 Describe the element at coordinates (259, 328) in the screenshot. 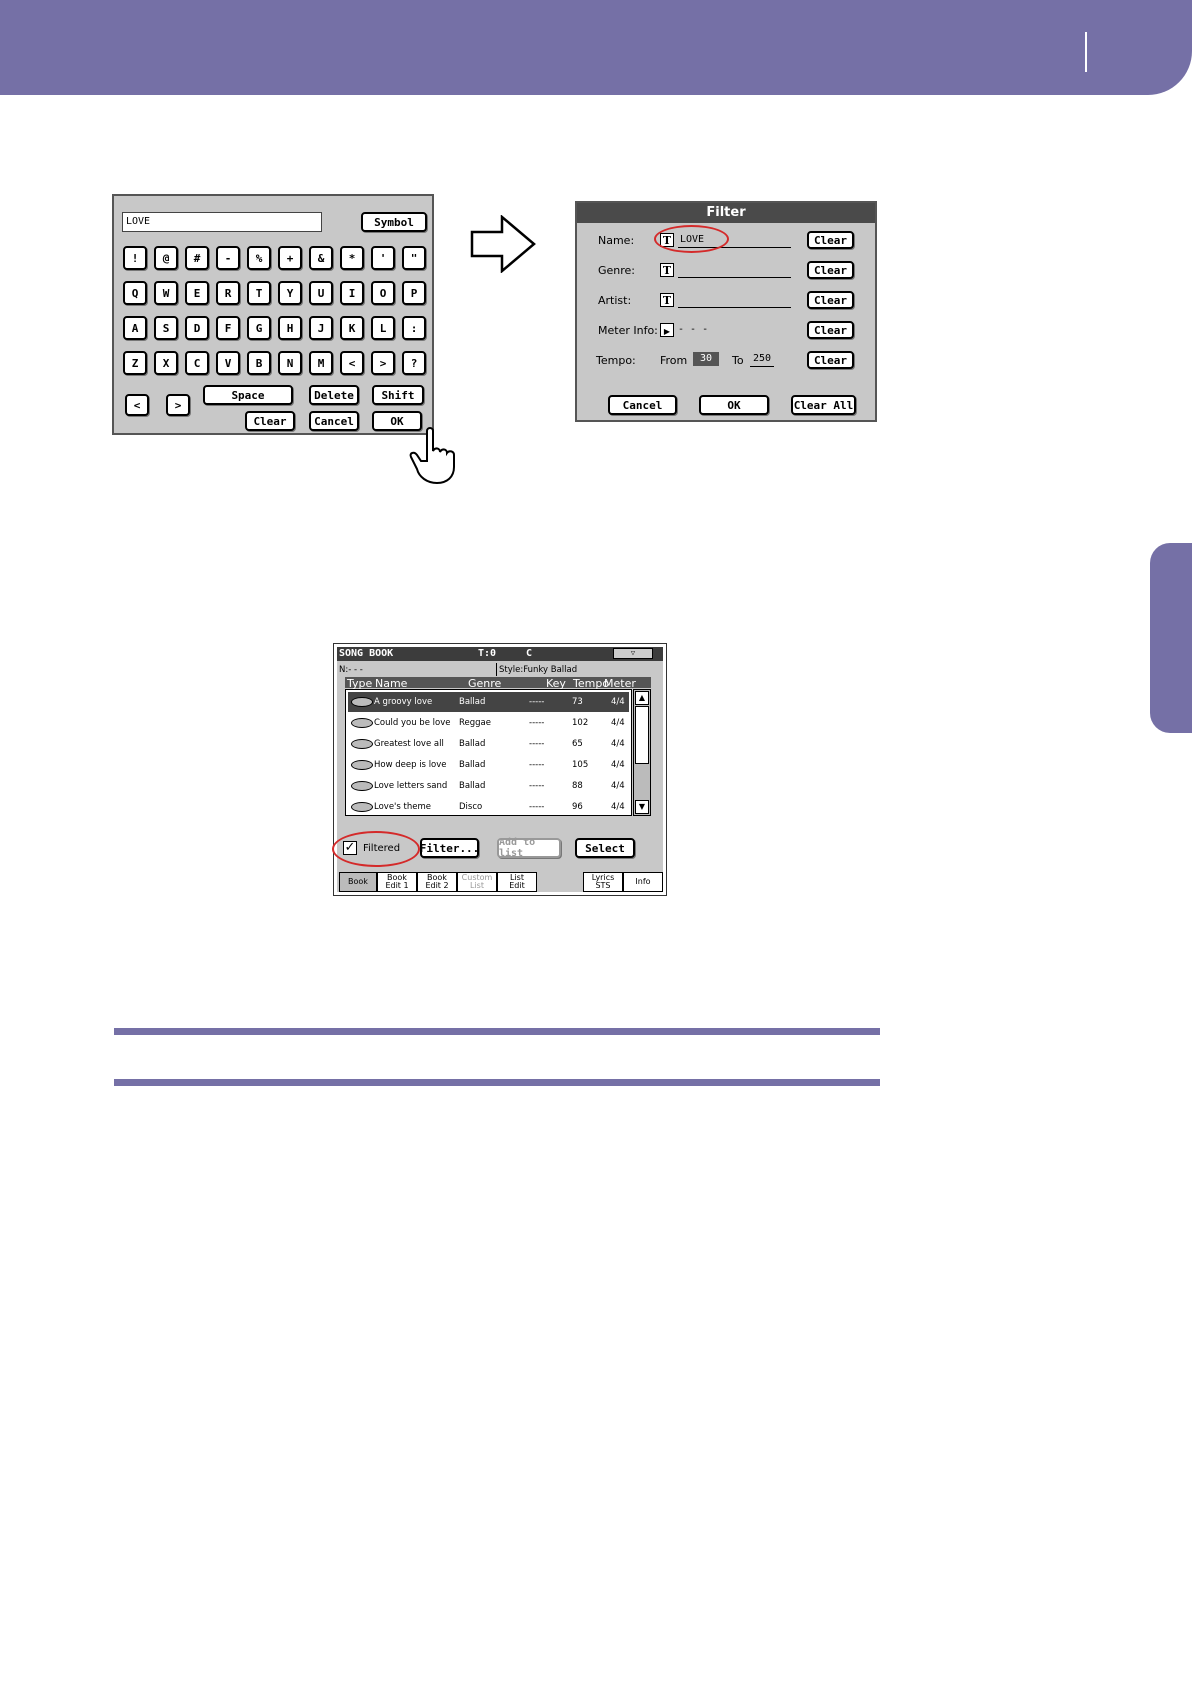

I see `key-button: G` at that location.